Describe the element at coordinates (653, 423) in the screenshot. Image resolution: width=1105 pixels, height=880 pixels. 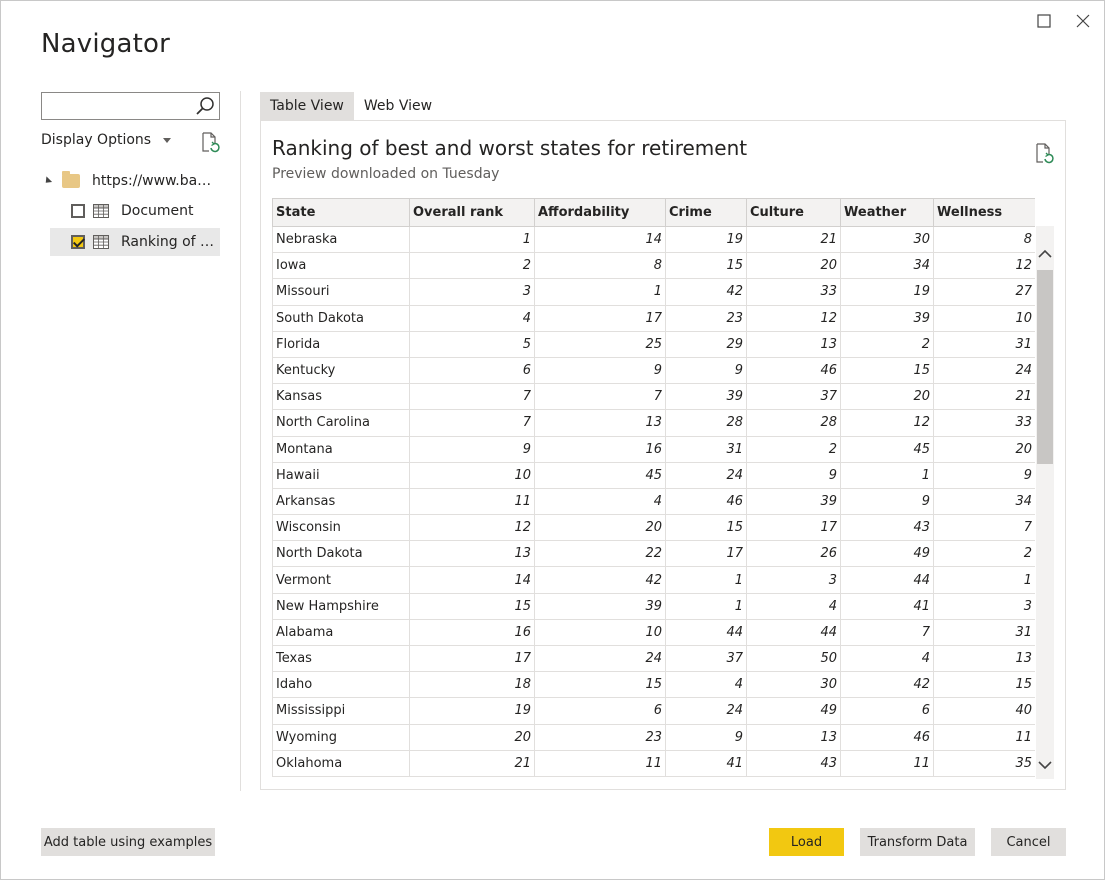
I see `table-row: North Carolina 7 13 28 28 12 33` at that location.